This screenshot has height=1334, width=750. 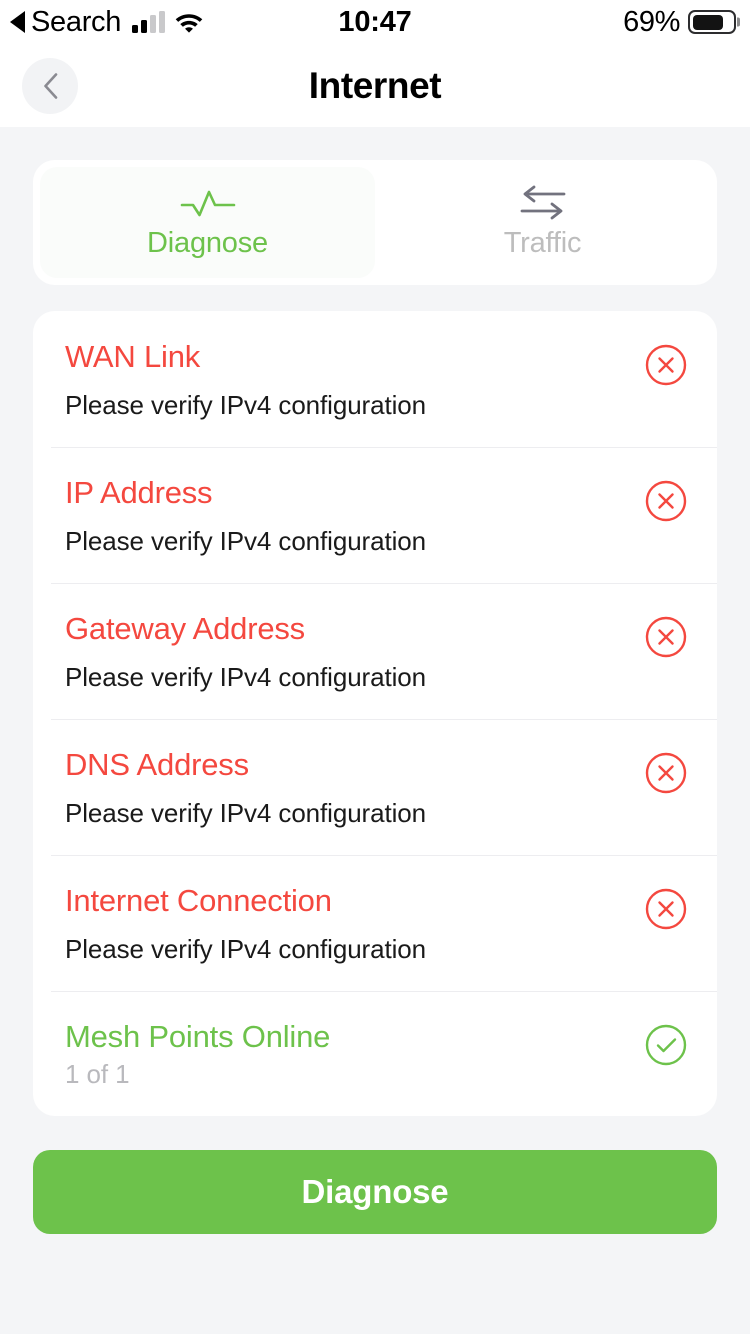 I want to click on battery-icon, so click(x=714, y=22).